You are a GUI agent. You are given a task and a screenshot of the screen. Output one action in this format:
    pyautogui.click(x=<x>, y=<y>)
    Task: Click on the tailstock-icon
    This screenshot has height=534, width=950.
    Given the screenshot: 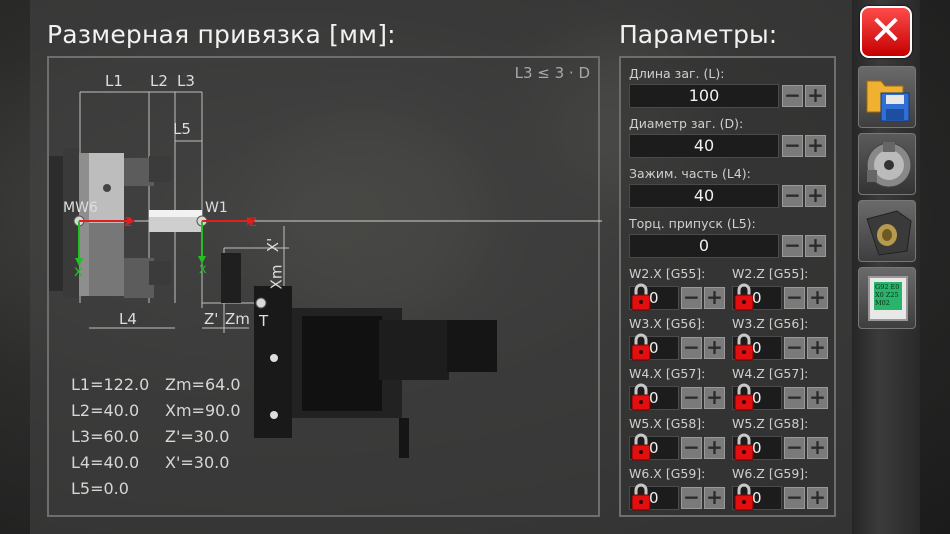 What is the action you would take?
    pyautogui.click(x=889, y=233)
    